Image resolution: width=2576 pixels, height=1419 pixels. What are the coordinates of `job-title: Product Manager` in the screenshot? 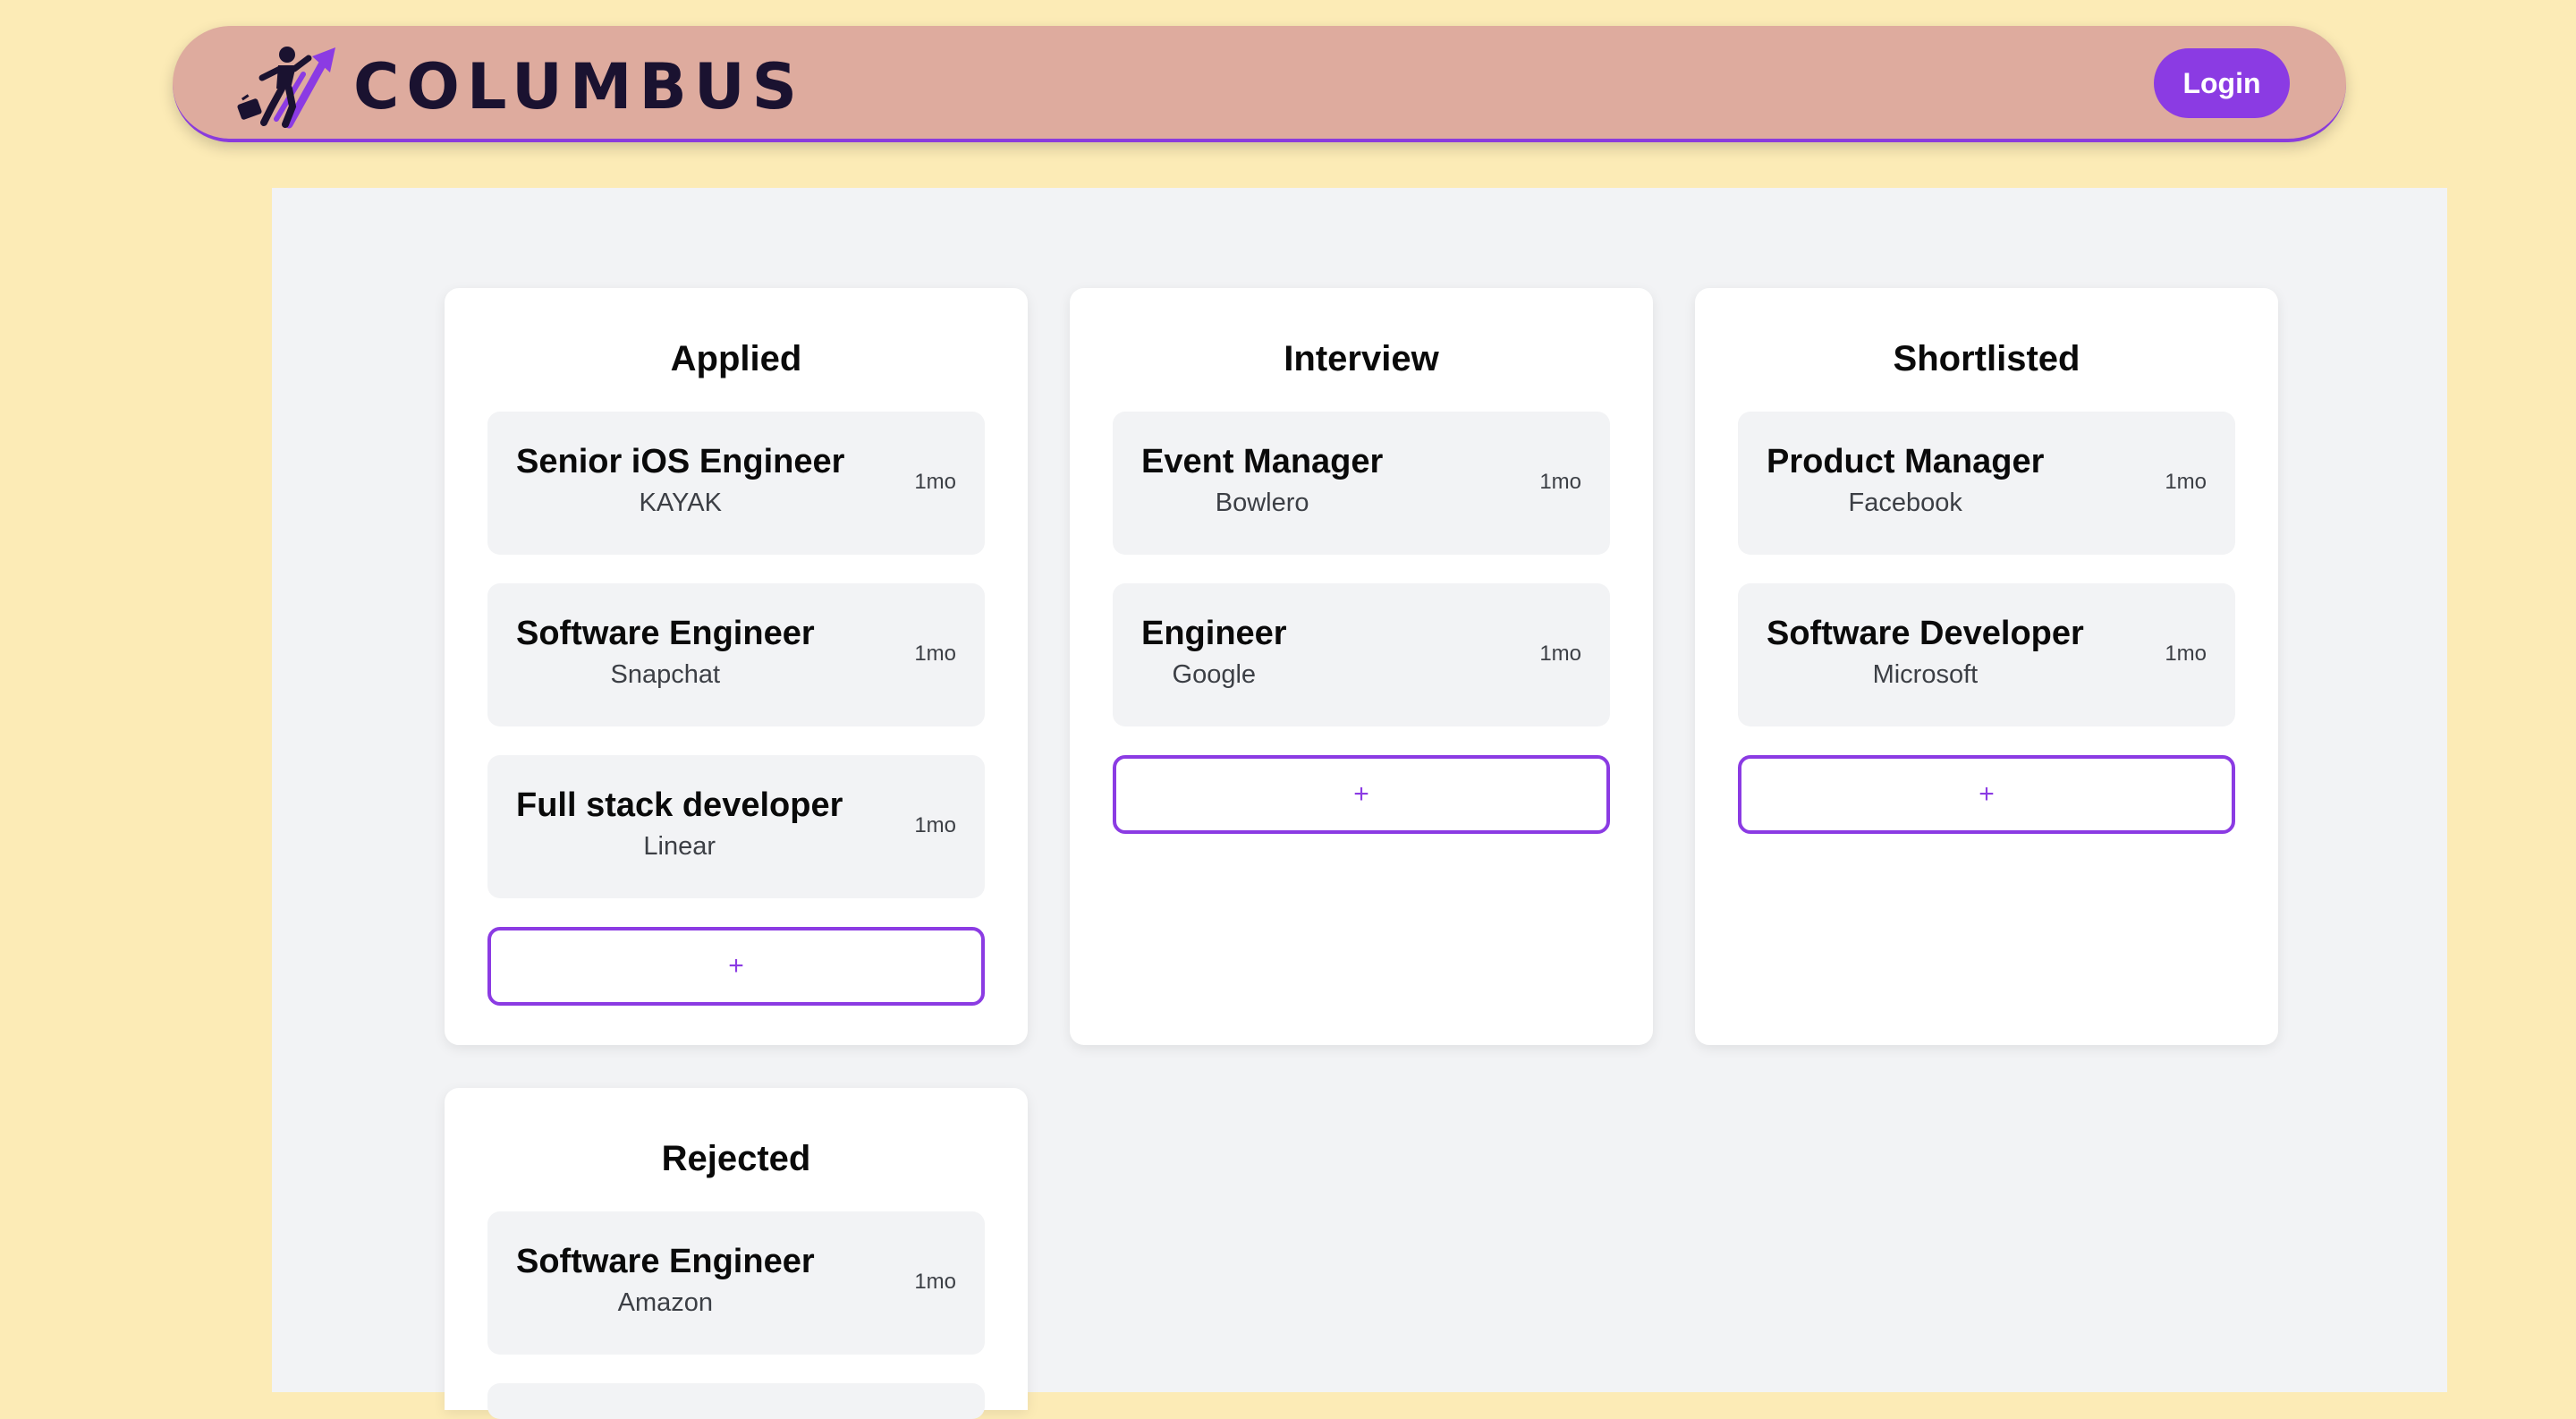 It's located at (1906, 462).